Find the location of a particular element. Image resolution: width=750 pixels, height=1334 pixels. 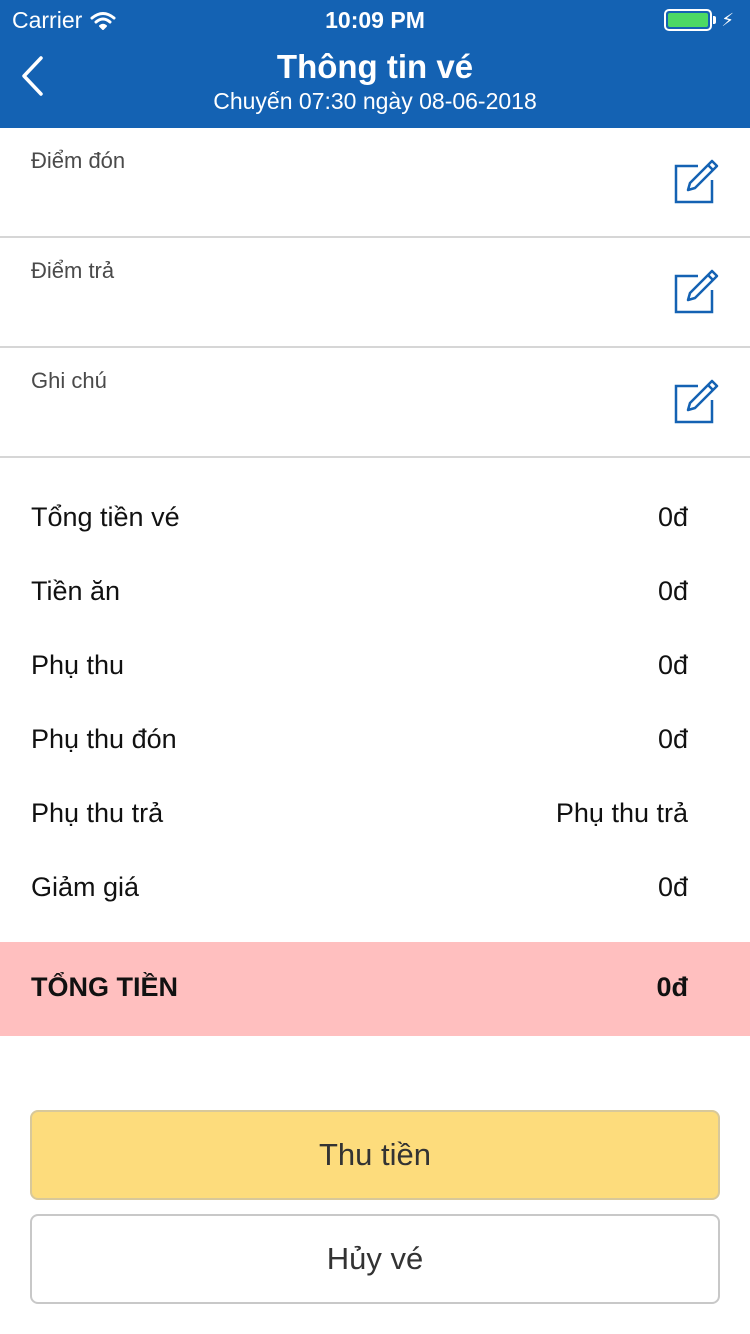

surcharge-row: Phụ thu 0đ is located at coordinates (375, 665).